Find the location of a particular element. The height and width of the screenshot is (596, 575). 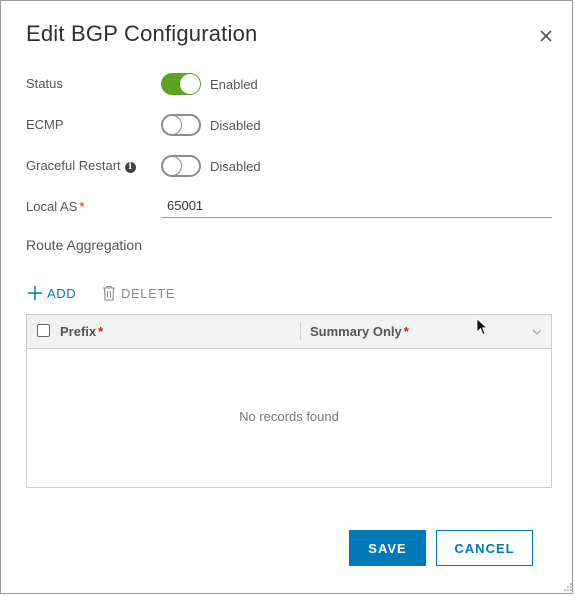

select-all-checkbox is located at coordinates (43, 330).